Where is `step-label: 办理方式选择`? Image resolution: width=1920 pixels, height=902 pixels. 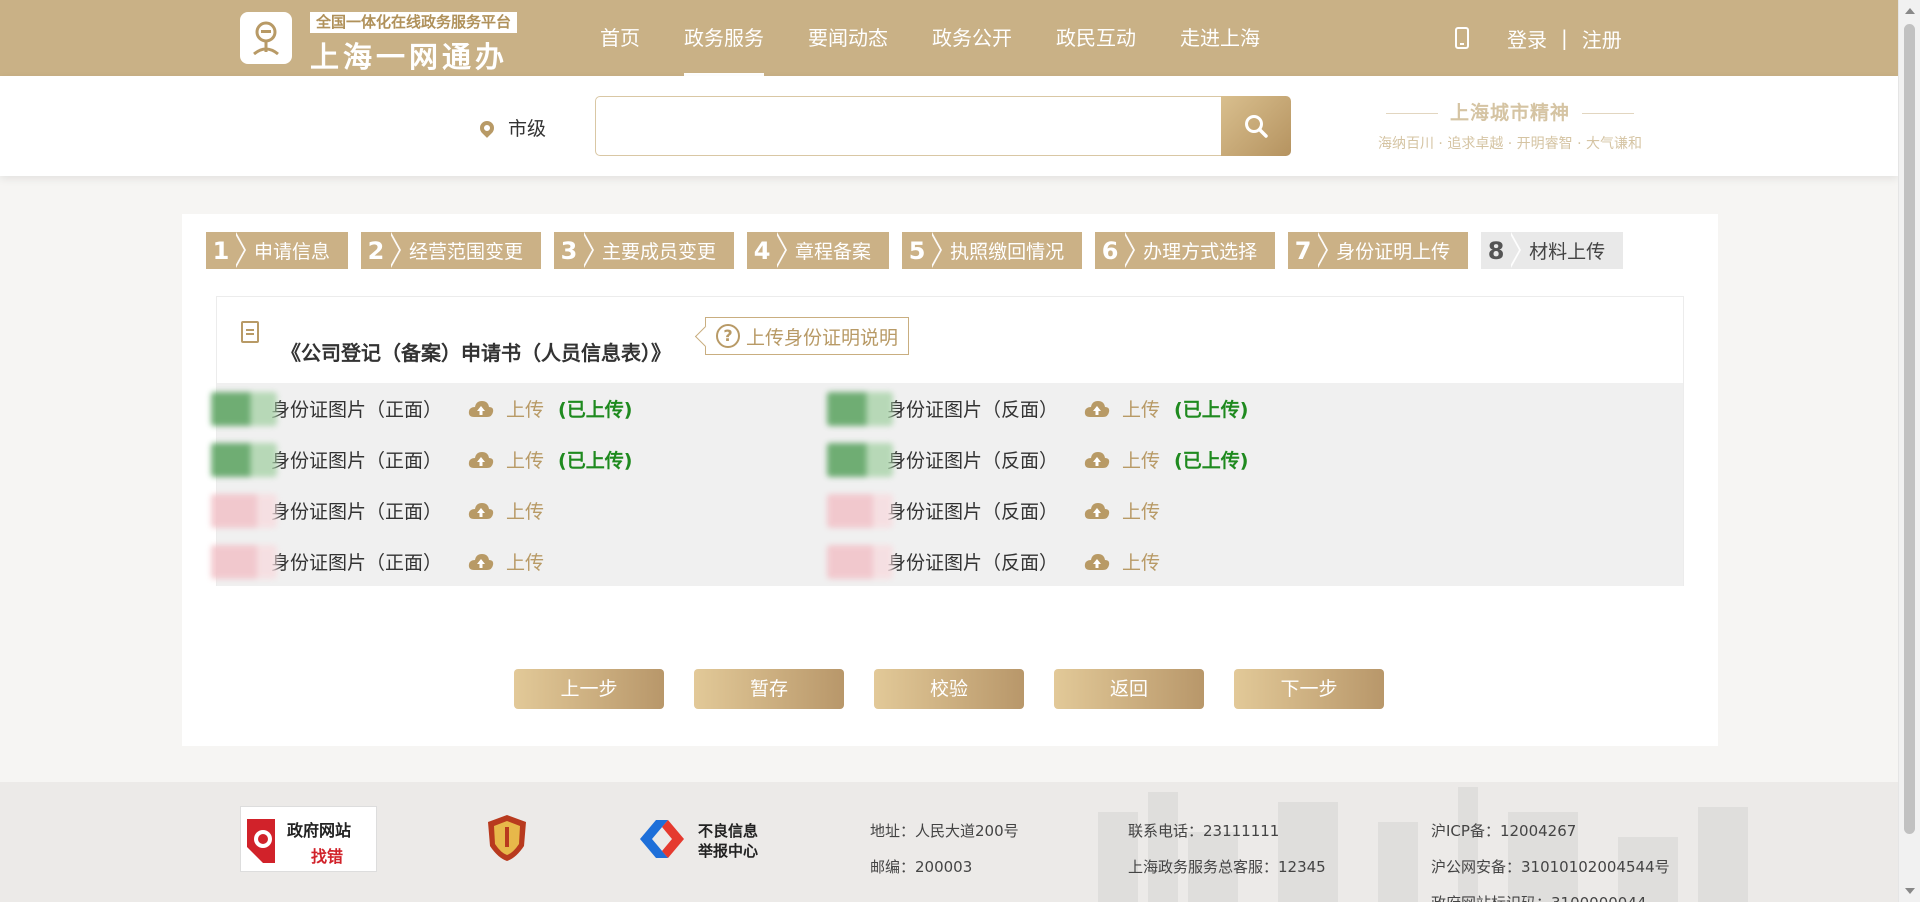
step-label: 办理方式选择 is located at coordinates (1200, 252).